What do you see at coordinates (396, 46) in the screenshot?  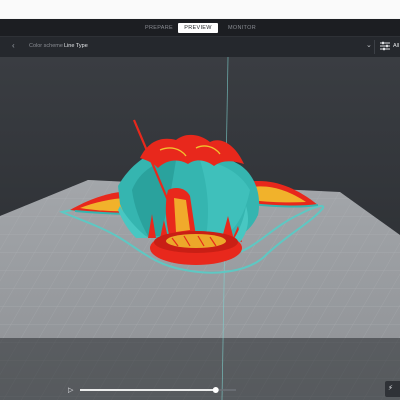 I see `settings-profile-label: All` at bounding box center [396, 46].